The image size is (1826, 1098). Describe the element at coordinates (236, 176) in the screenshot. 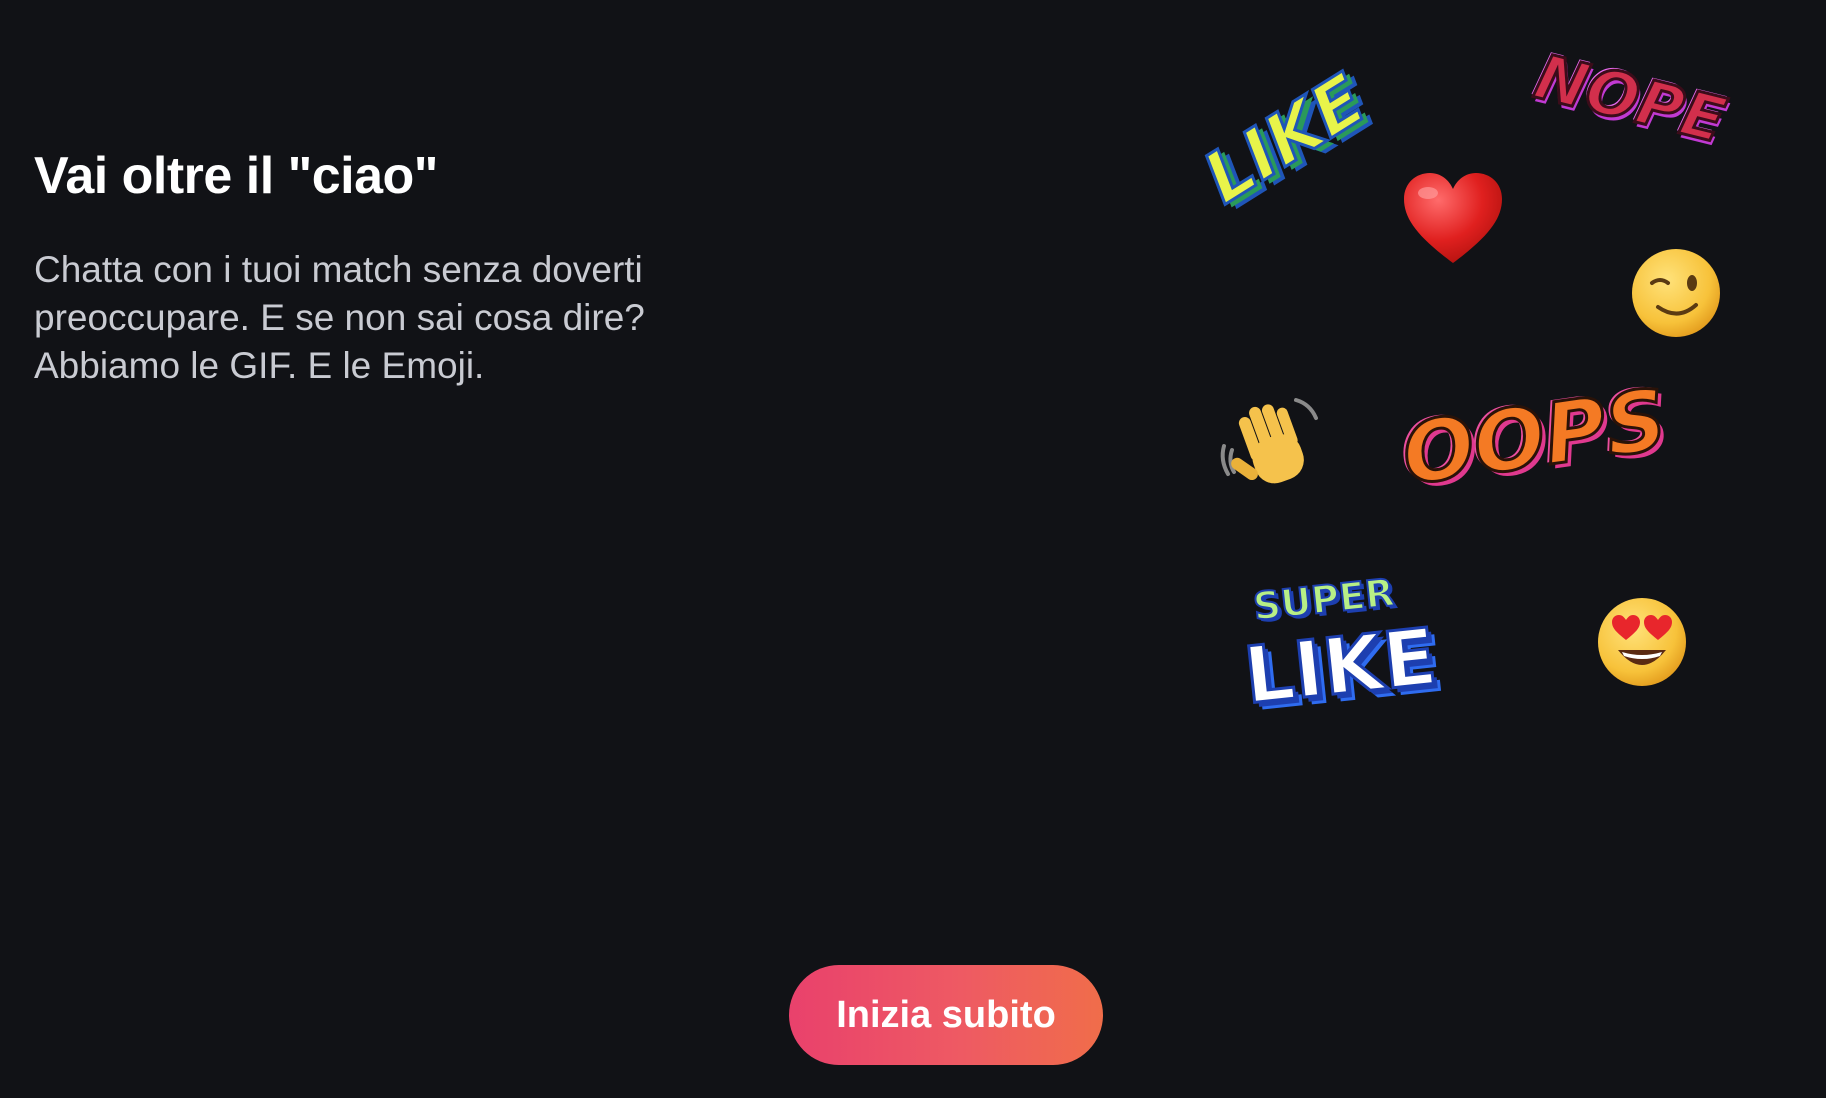

I see `page-title: Vai oltre il "ciao"` at that location.